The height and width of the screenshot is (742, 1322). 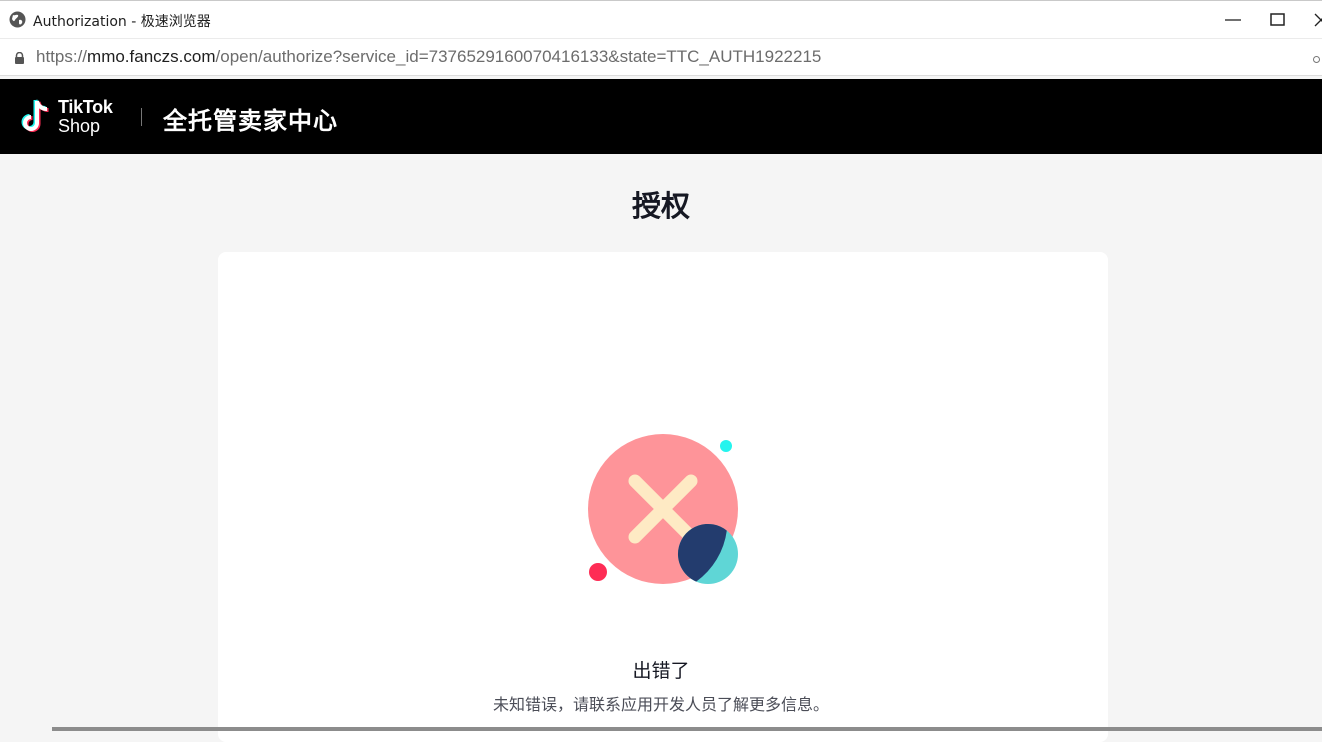 I want to click on extension-icon, so click(x=1316, y=59).